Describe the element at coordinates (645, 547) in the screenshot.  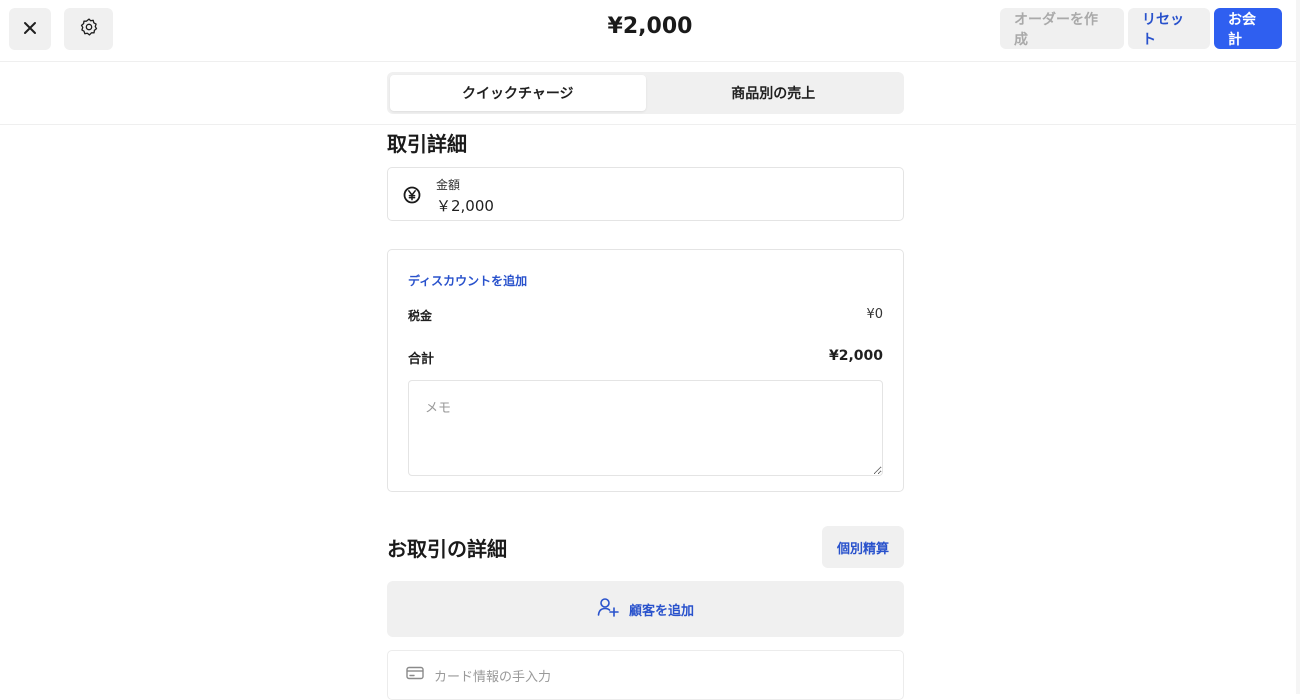
I see `details-header: お取引の詳細 個別精算` at that location.